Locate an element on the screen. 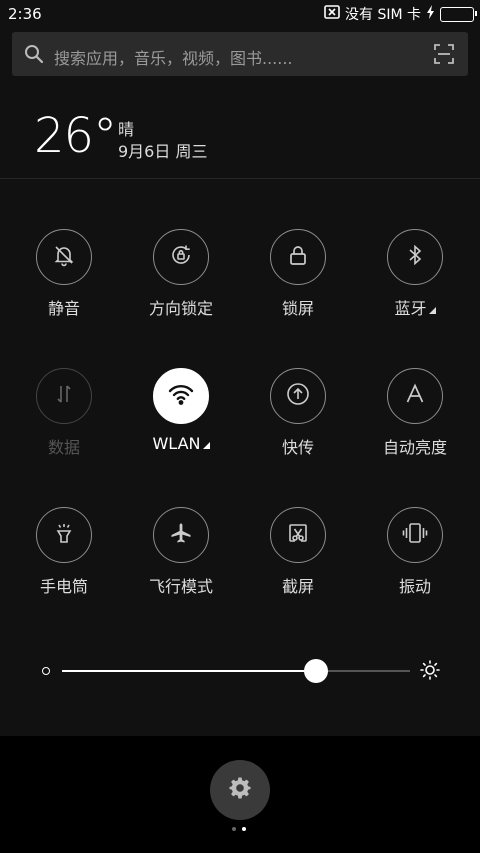  toggle-bluetooth: 蓝牙 is located at coordinates (415, 274).